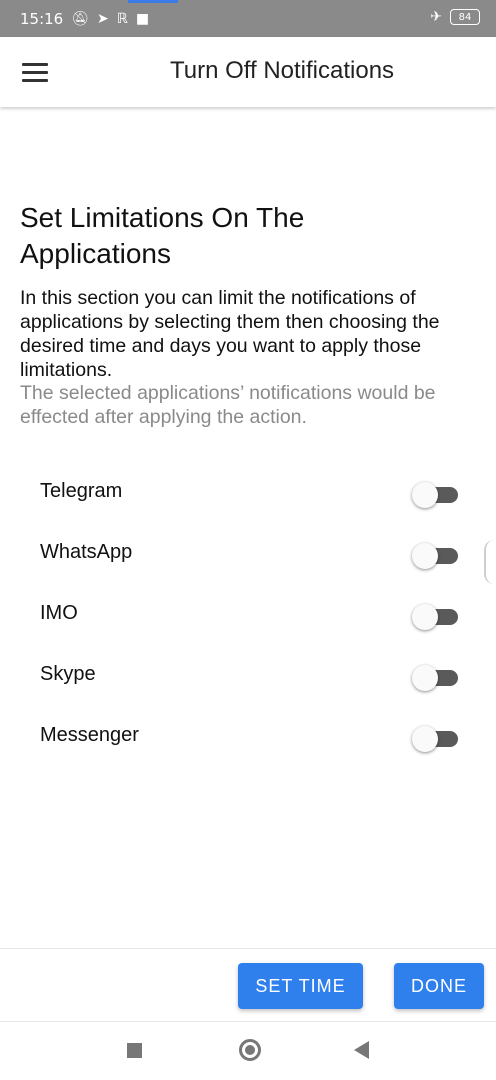 This screenshot has width=496, height=1080. I want to click on app-row-telegram: Telegram, so click(248, 493).